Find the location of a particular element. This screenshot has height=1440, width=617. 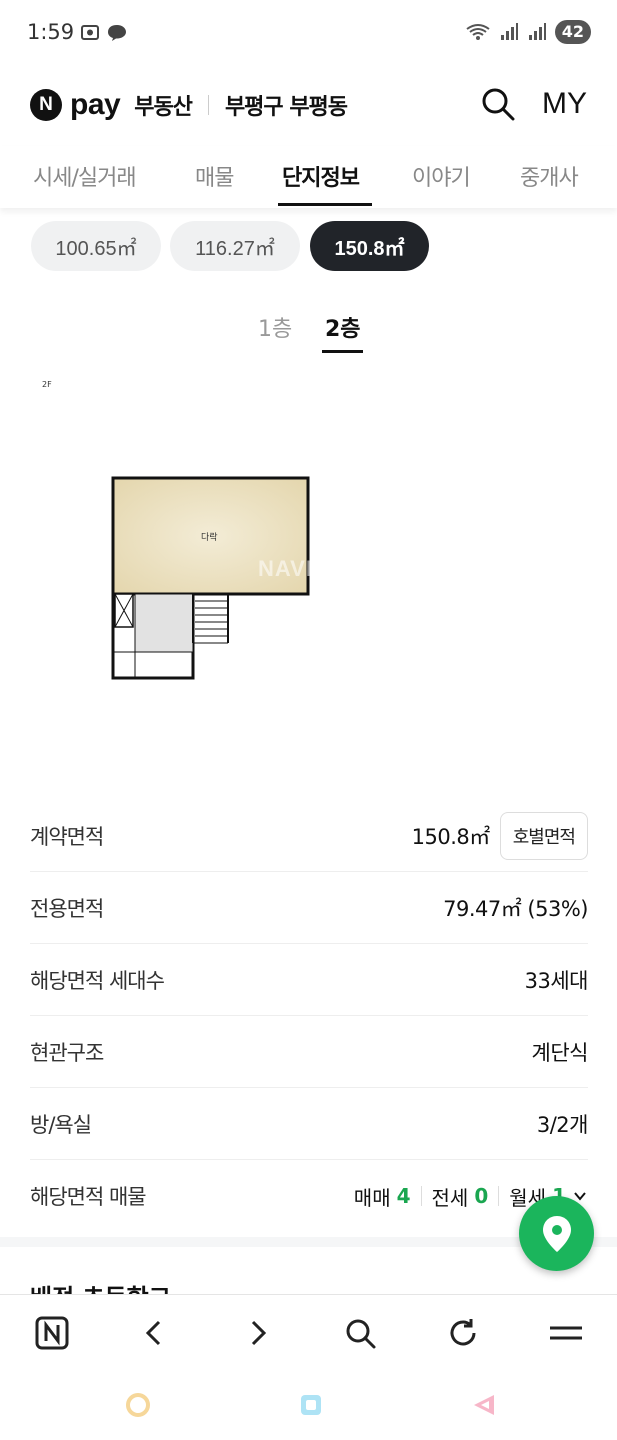

row-exclusive-area: 전용면적 79.47㎡ (53%) is located at coordinates (309, 908).